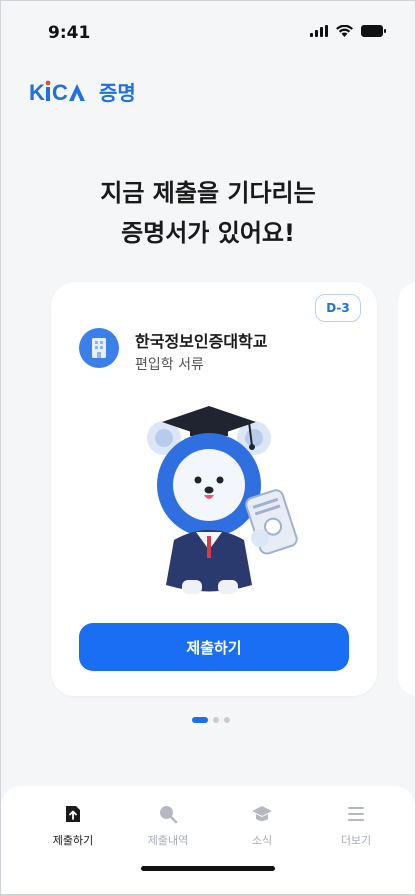 This screenshot has width=416, height=895. What do you see at coordinates (73, 840) in the screenshot?
I see `nav-label-submit: 제출하기` at bounding box center [73, 840].